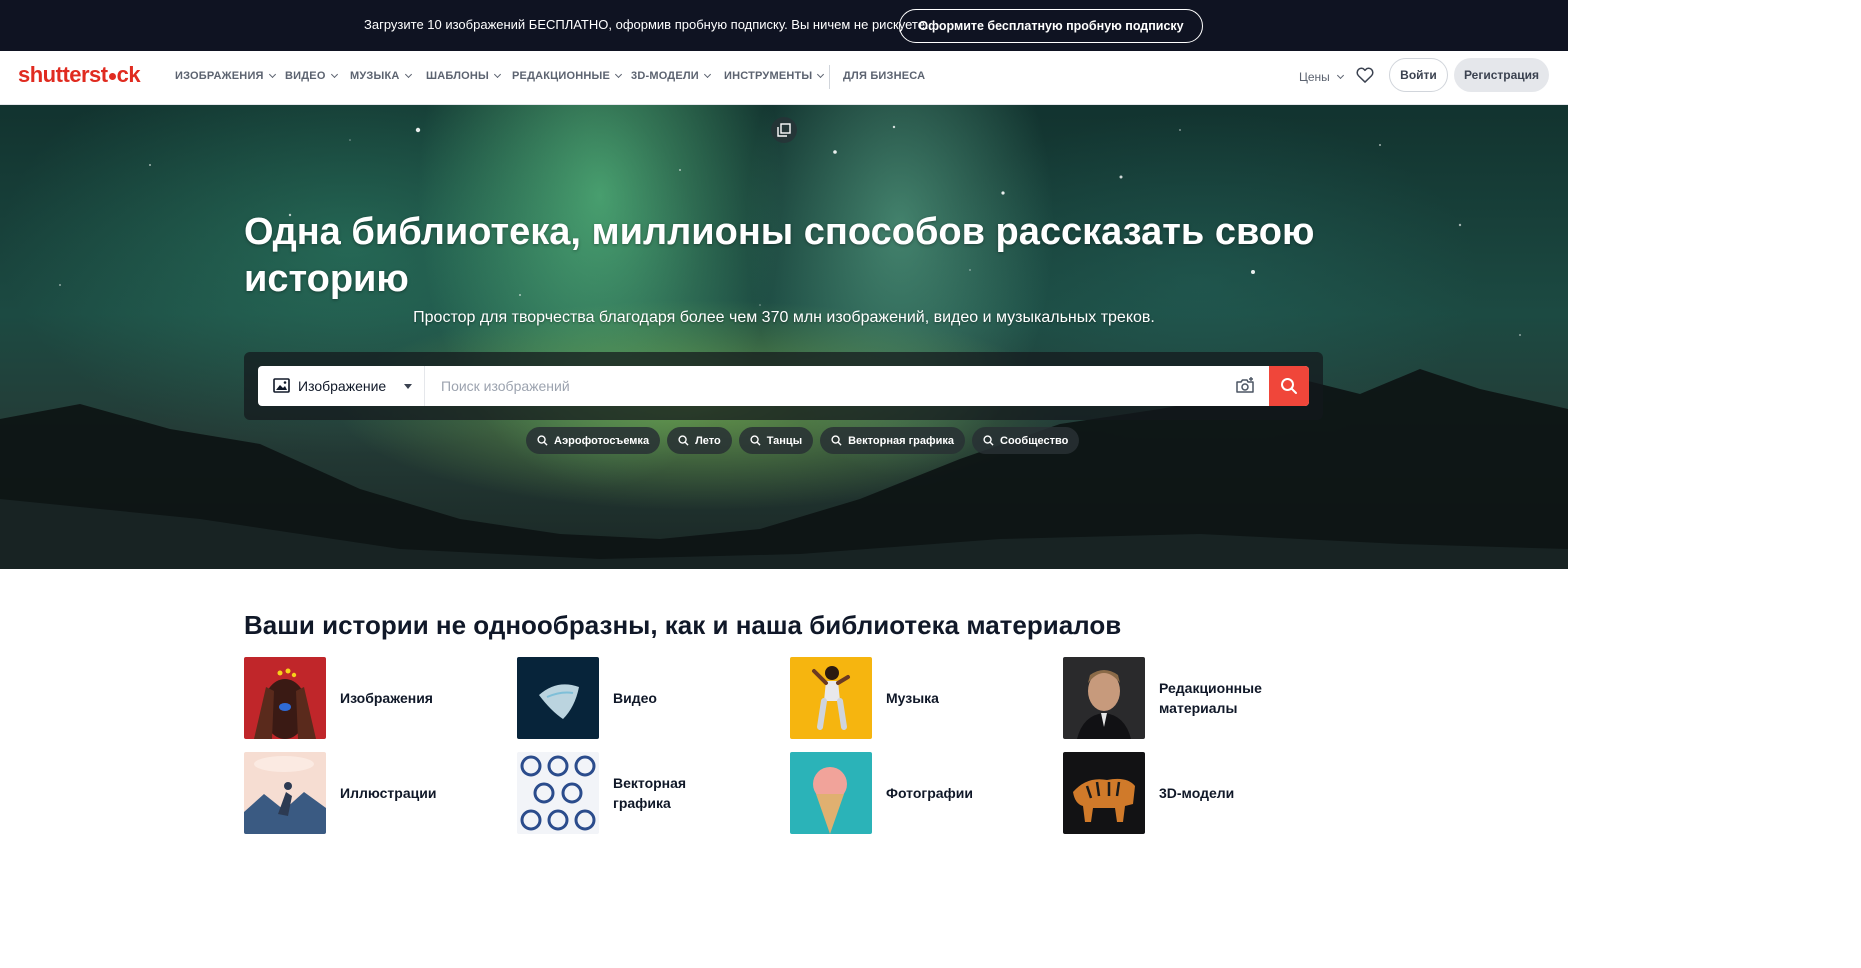 Image resolution: width=1861 pixels, height=968 pixels. Describe the element at coordinates (1026, 440) in the screenshot. I see `chip-community: Сообщество` at that location.